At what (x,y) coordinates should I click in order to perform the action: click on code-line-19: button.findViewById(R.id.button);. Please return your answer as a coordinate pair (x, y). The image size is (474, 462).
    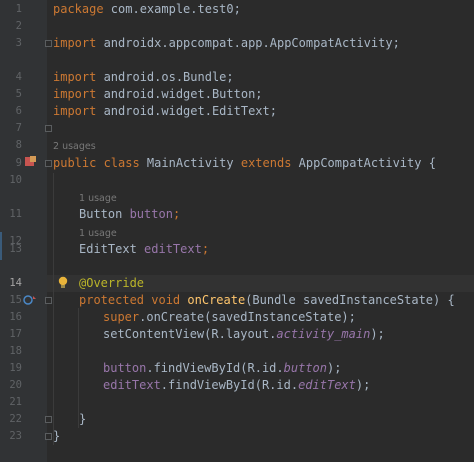
    Looking at the image, I should click on (222, 368).